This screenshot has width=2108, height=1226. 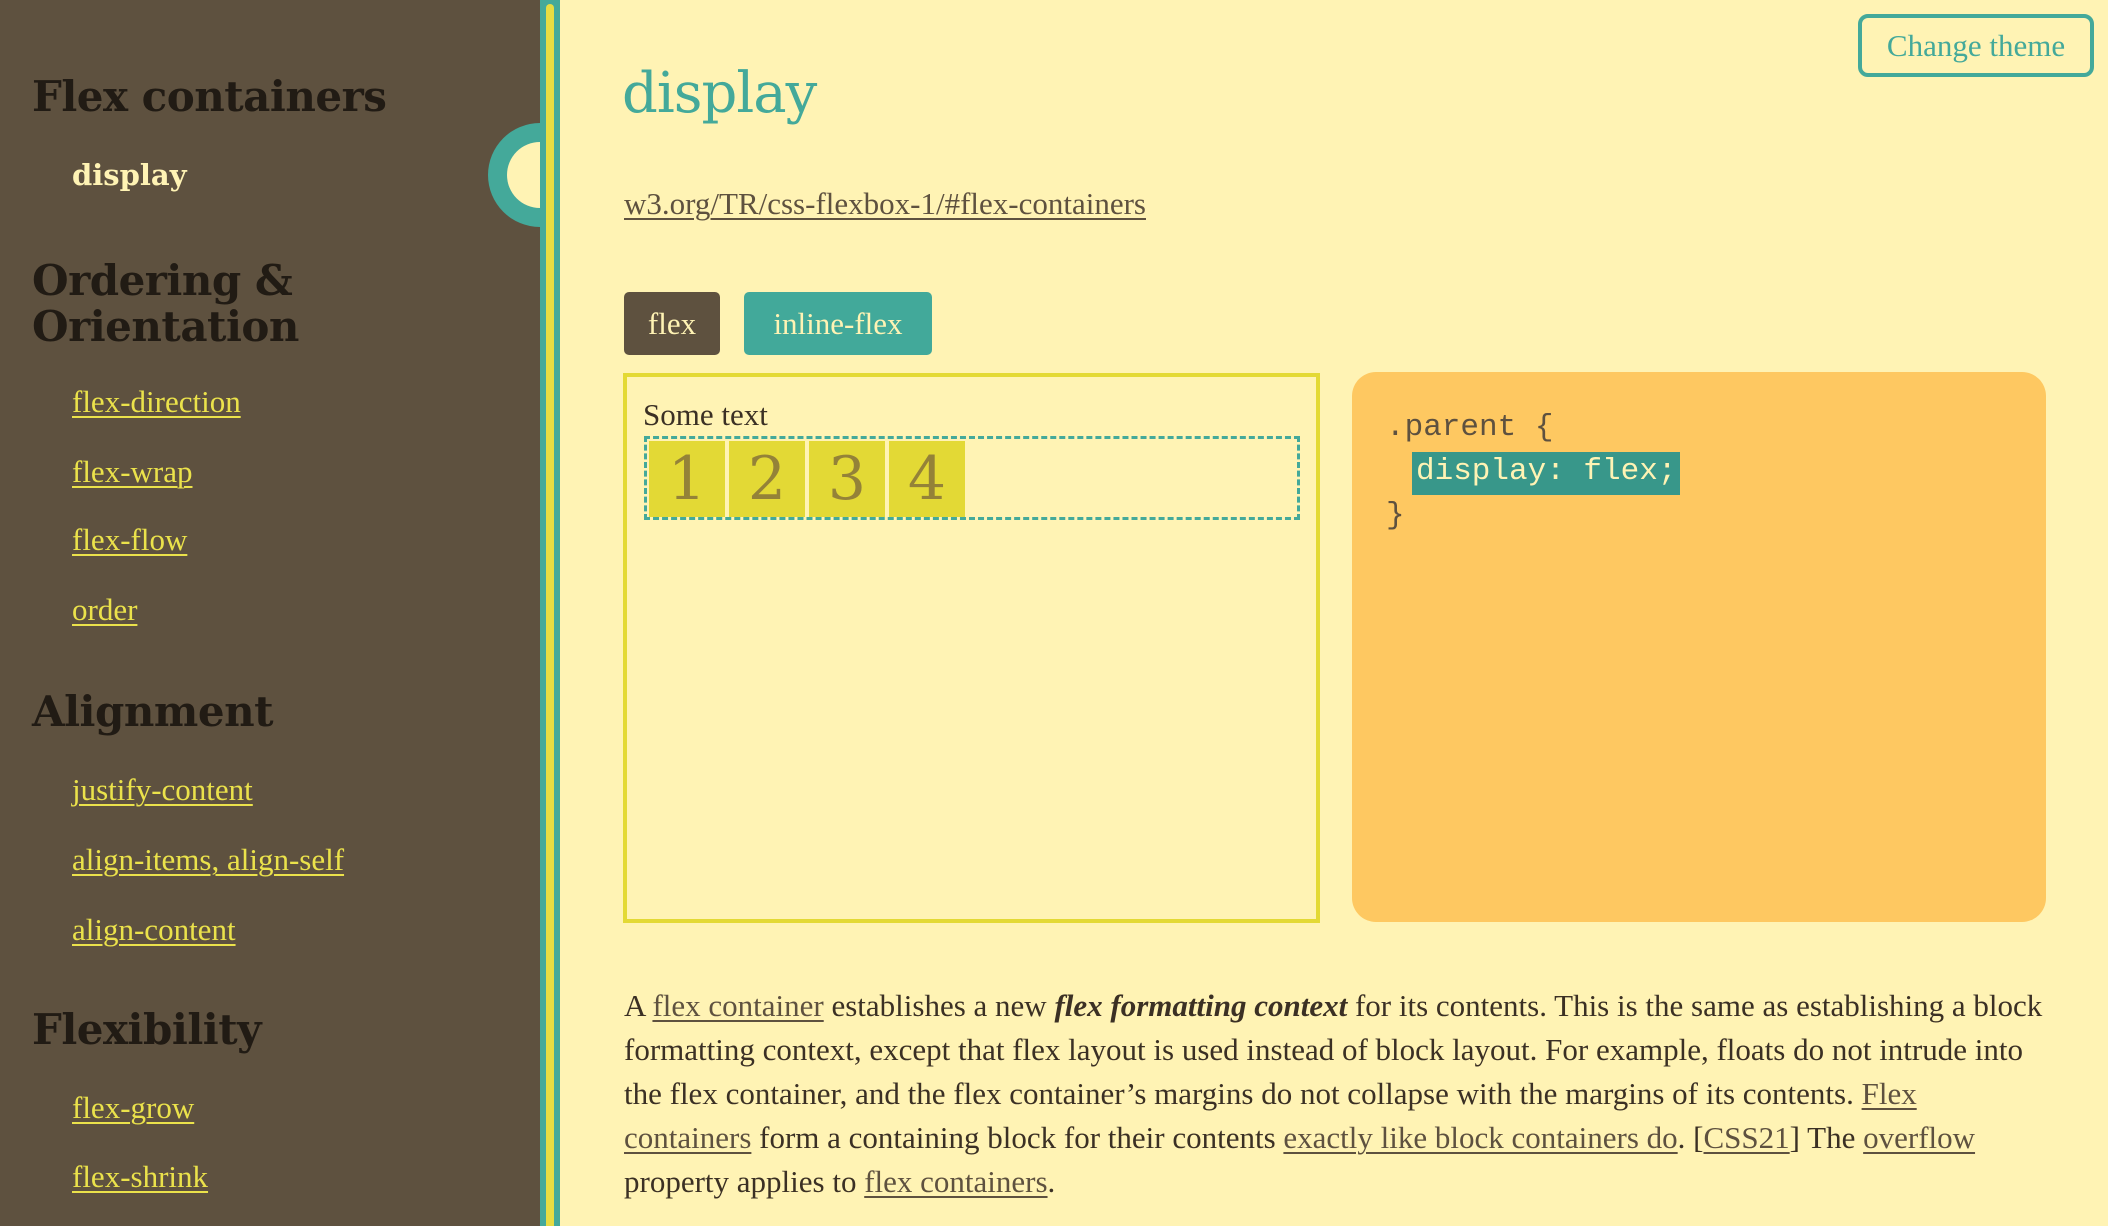 I want to click on sidebar-item-flex-direction: flex-direction, so click(x=156, y=402).